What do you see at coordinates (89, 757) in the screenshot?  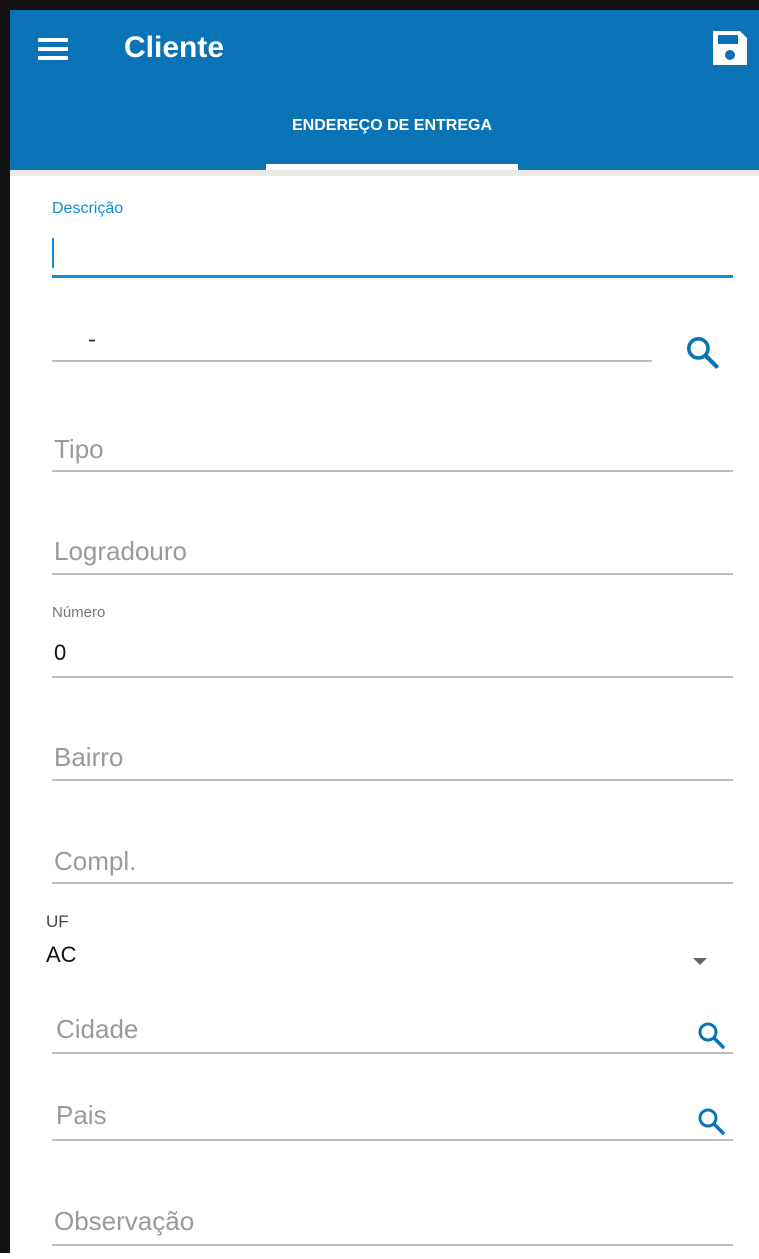 I see `bairro-placeholder: Bairro` at bounding box center [89, 757].